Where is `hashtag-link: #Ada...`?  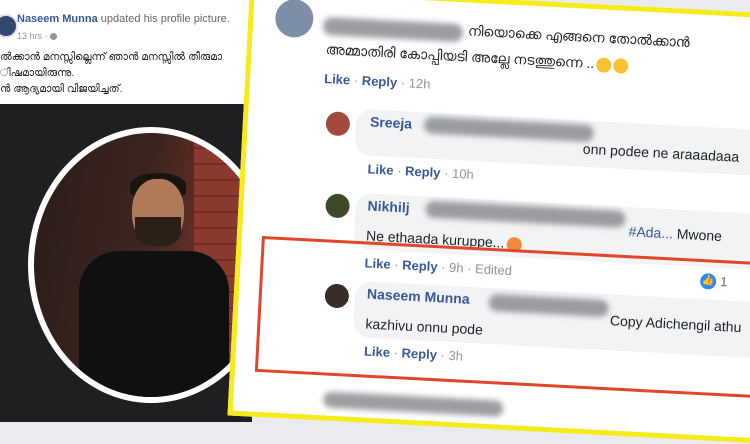 hashtag-link: #Ada... is located at coordinates (650, 232).